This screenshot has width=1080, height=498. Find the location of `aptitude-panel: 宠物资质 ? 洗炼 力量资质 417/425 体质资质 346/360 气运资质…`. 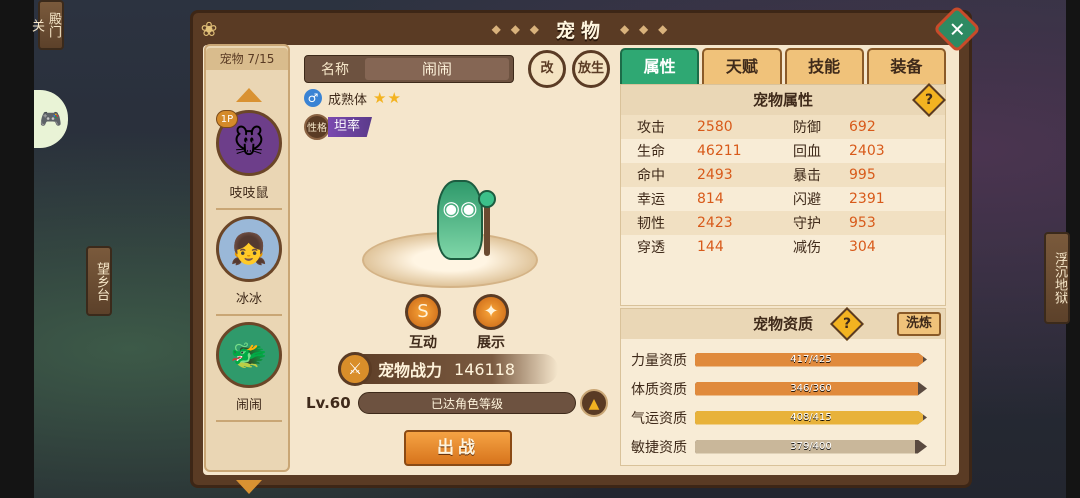

aptitude-panel: 宠物资质 ? 洗炼 力量资质 417/425 体质资质 346/360 气运资质… is located at coordinates (783, 386).